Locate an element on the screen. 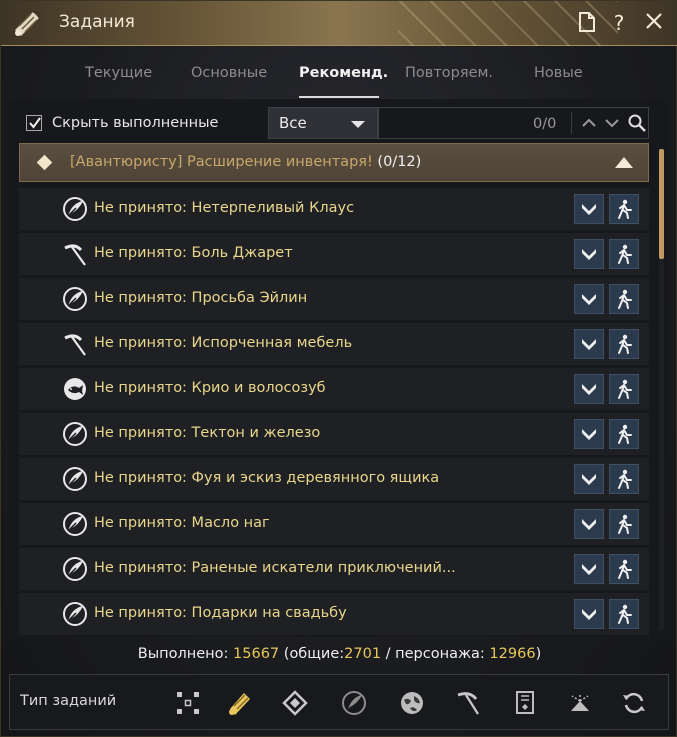 The width and height of the screenshot is (677, 737). quest-type-bar: Тип заданий is located at coordinates (339, 702).